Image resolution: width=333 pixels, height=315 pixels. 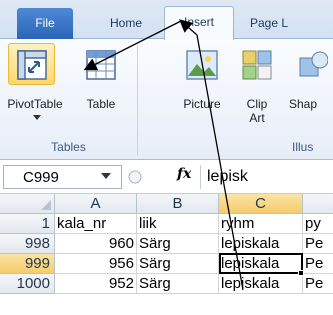 I want to click on picture-label: Picture, so click(x=202, y=104).